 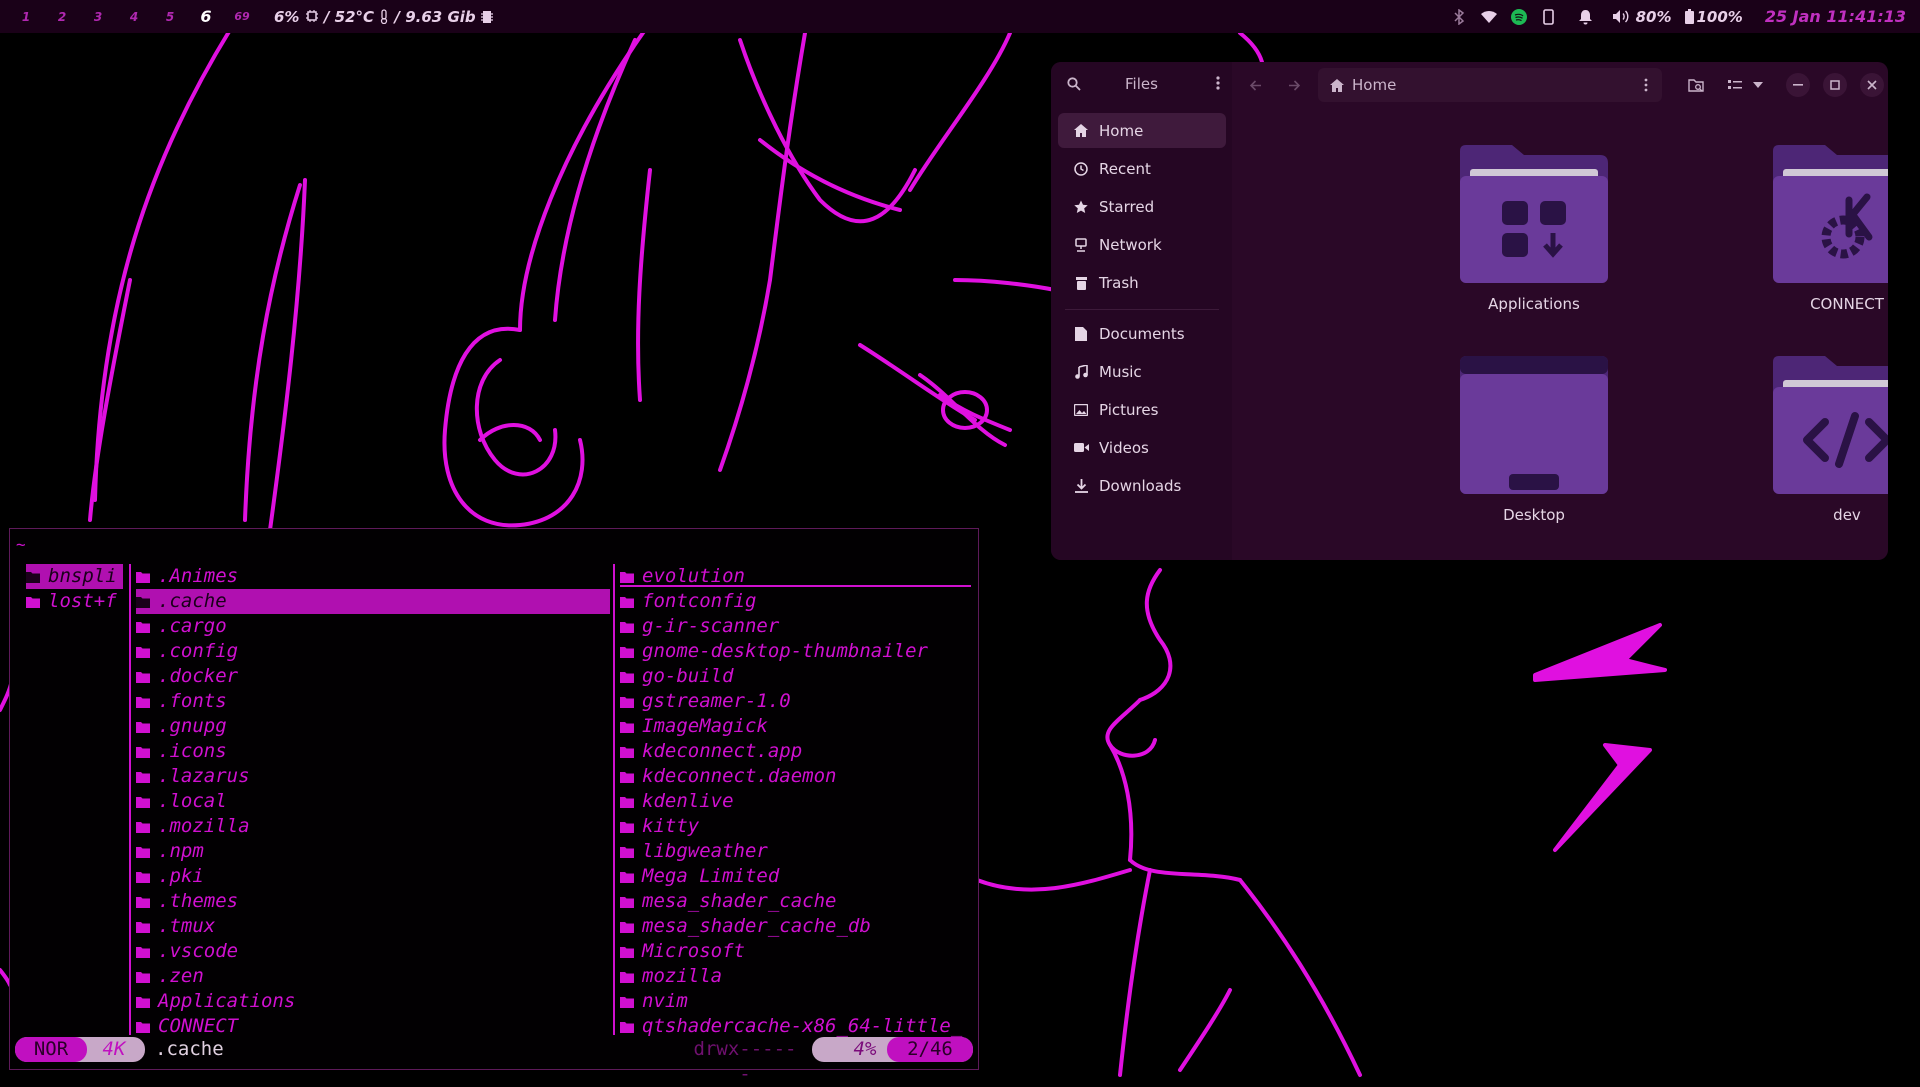 What do you see at coordinates (1142, 282) in the screenshot?
I see `sidebar-item-trash: Trash` at bounding box center [1142, 282].